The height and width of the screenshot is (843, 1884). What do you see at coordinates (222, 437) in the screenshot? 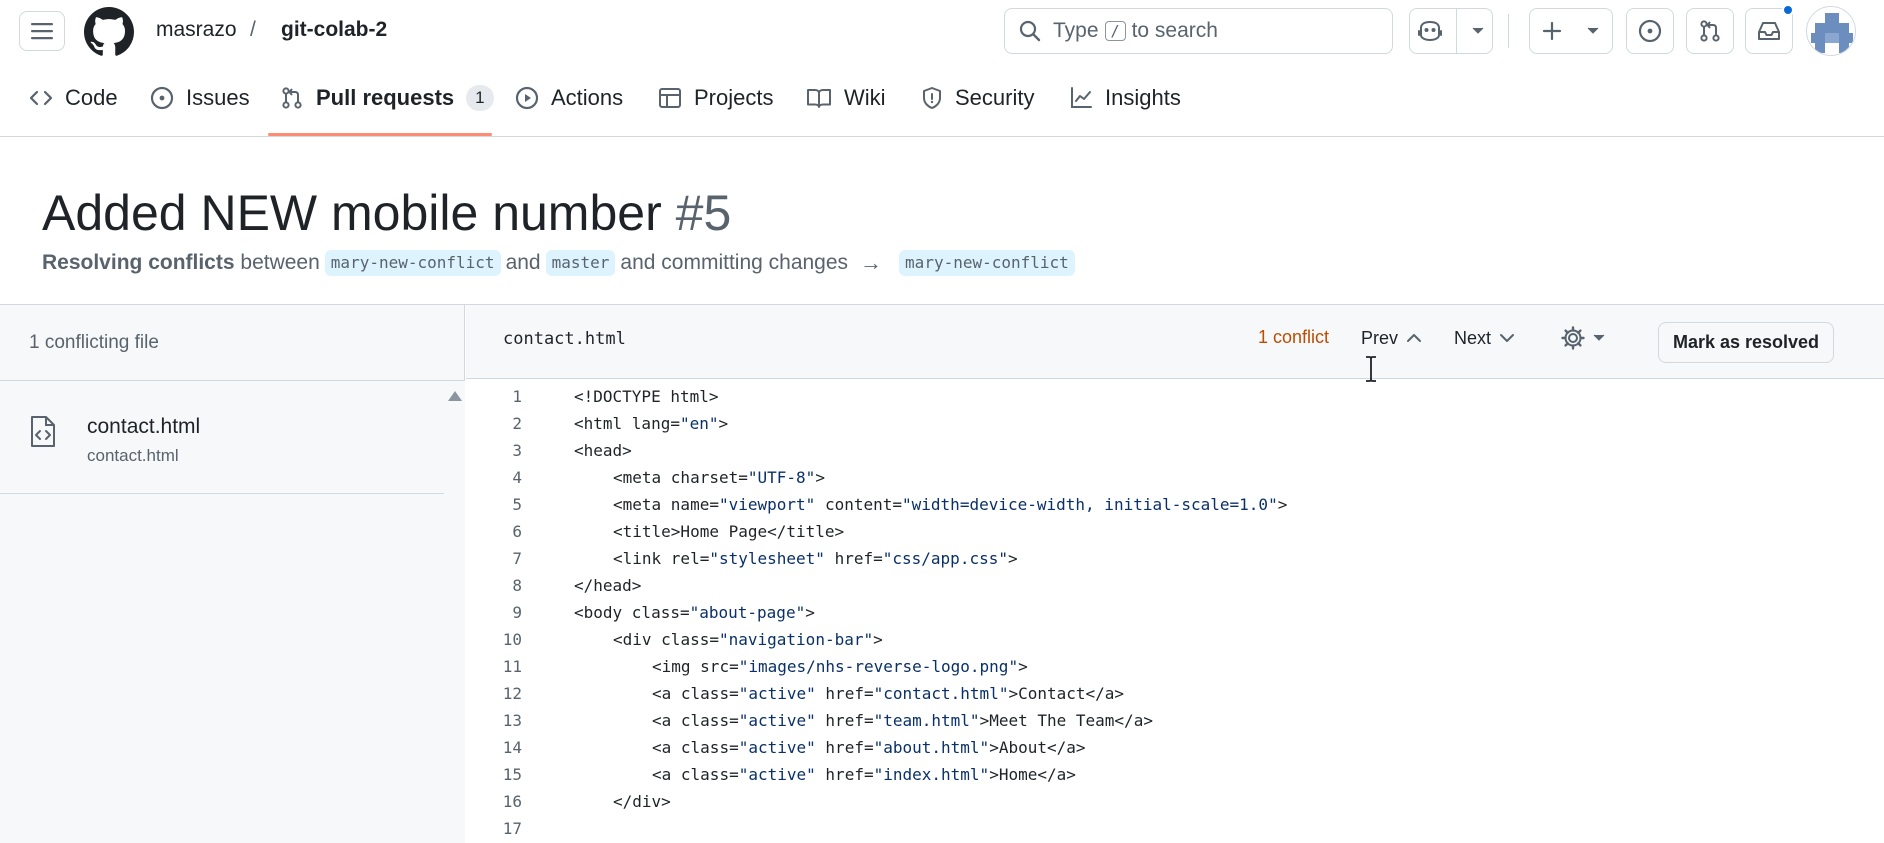
I see `conflict-file-item: contact.html contact.html` at bounding box center [222, 437].